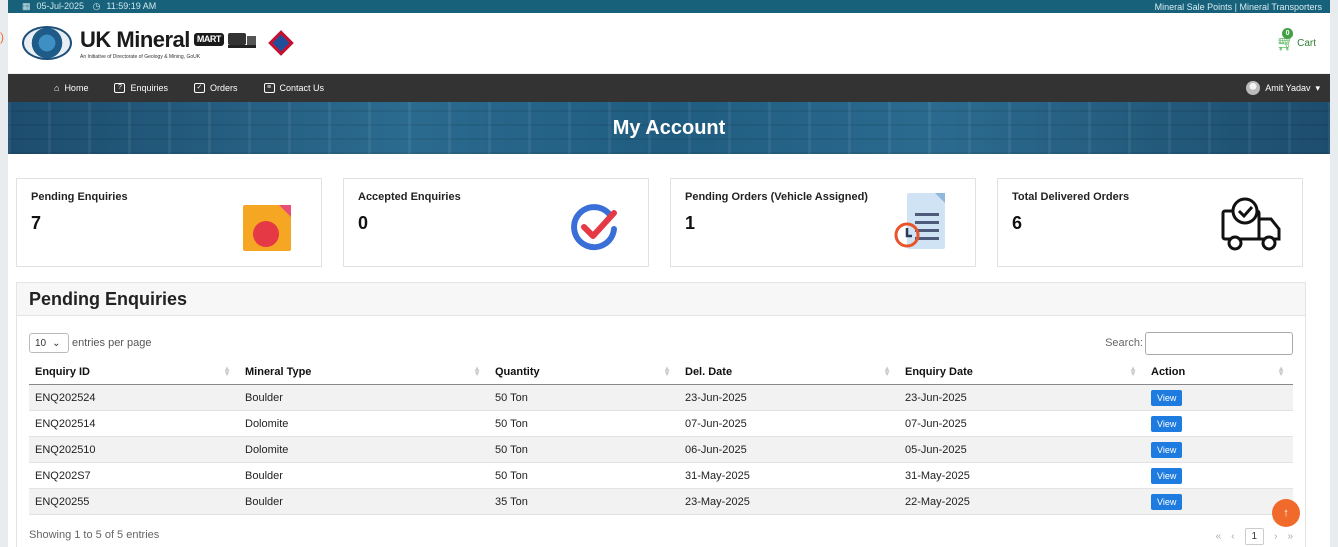  I want to click on per-page-select: 10 ⌄, so click(49, 343).